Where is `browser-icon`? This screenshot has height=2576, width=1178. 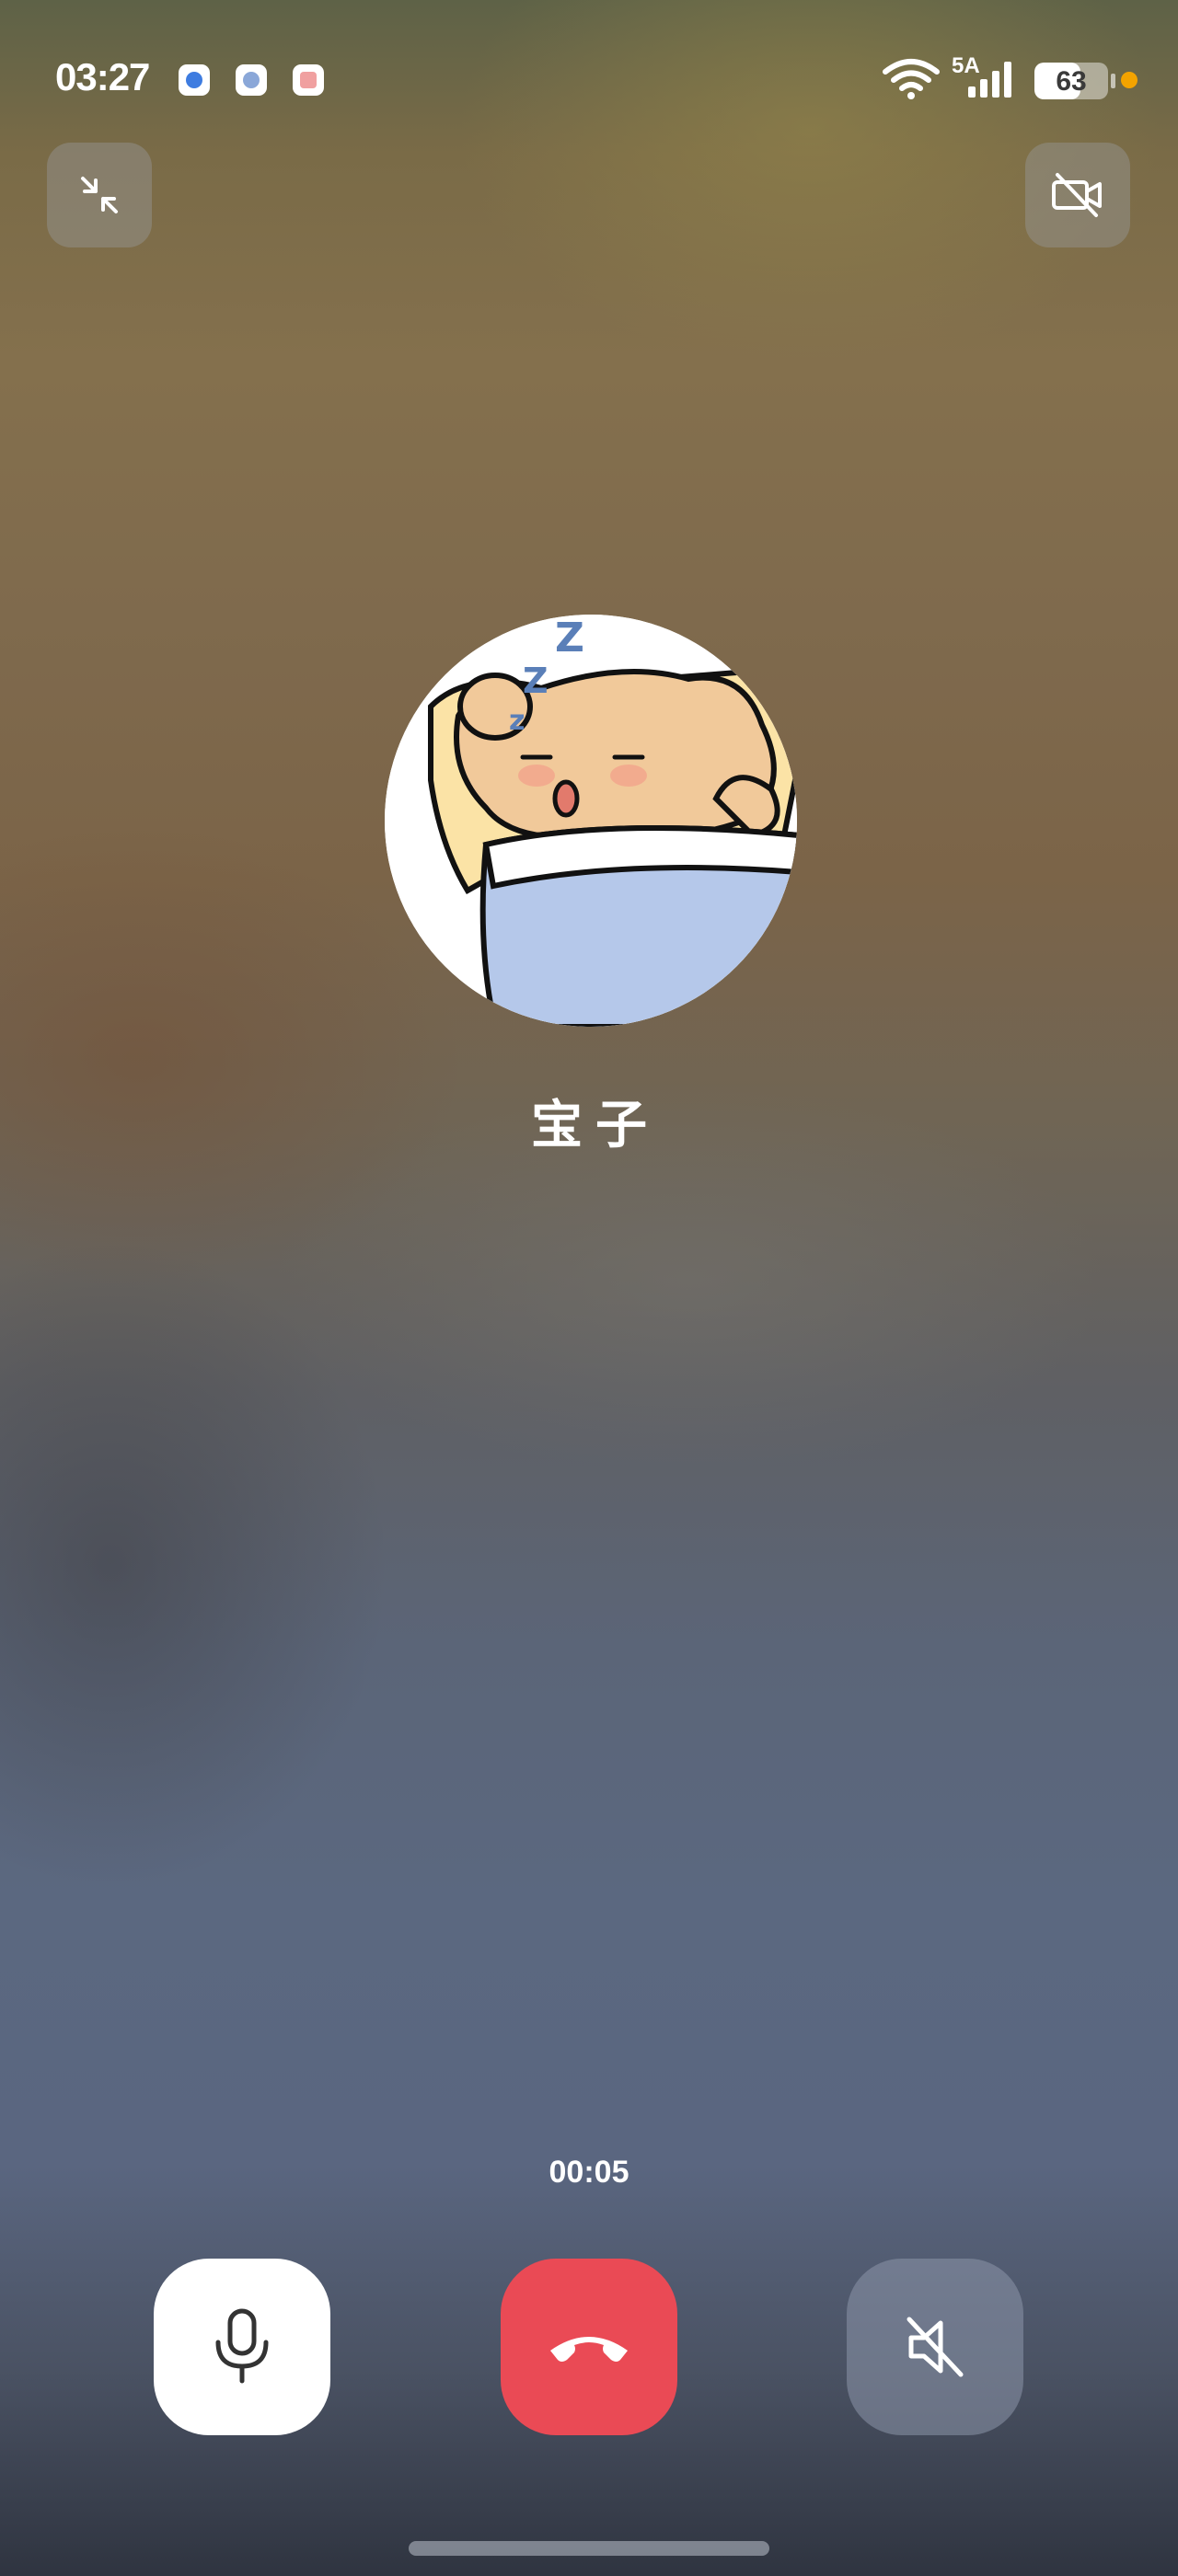
browser-icon is located at coordinates (251, 80).